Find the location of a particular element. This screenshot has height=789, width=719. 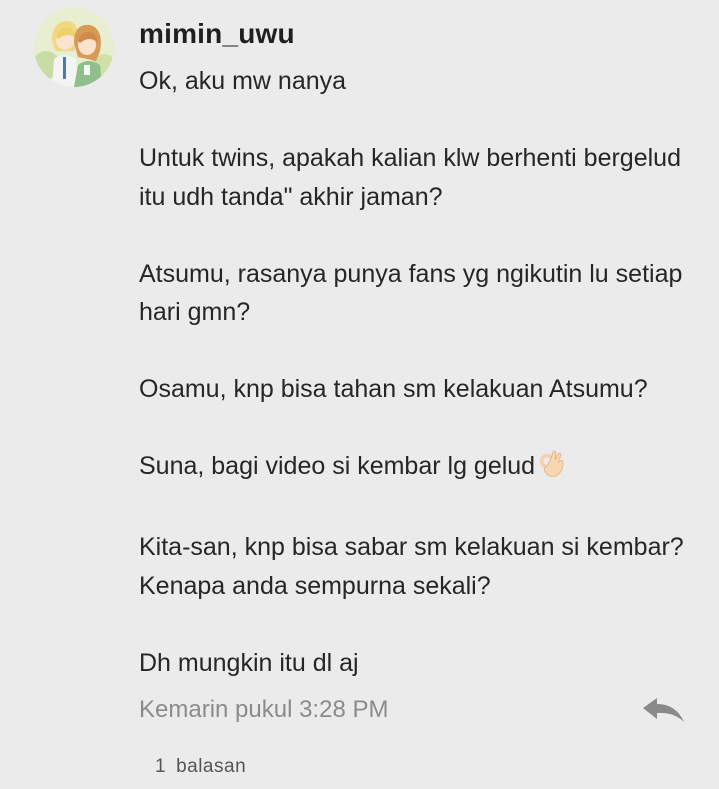

username: mimin_uwu is located at coordinates (217, 34).